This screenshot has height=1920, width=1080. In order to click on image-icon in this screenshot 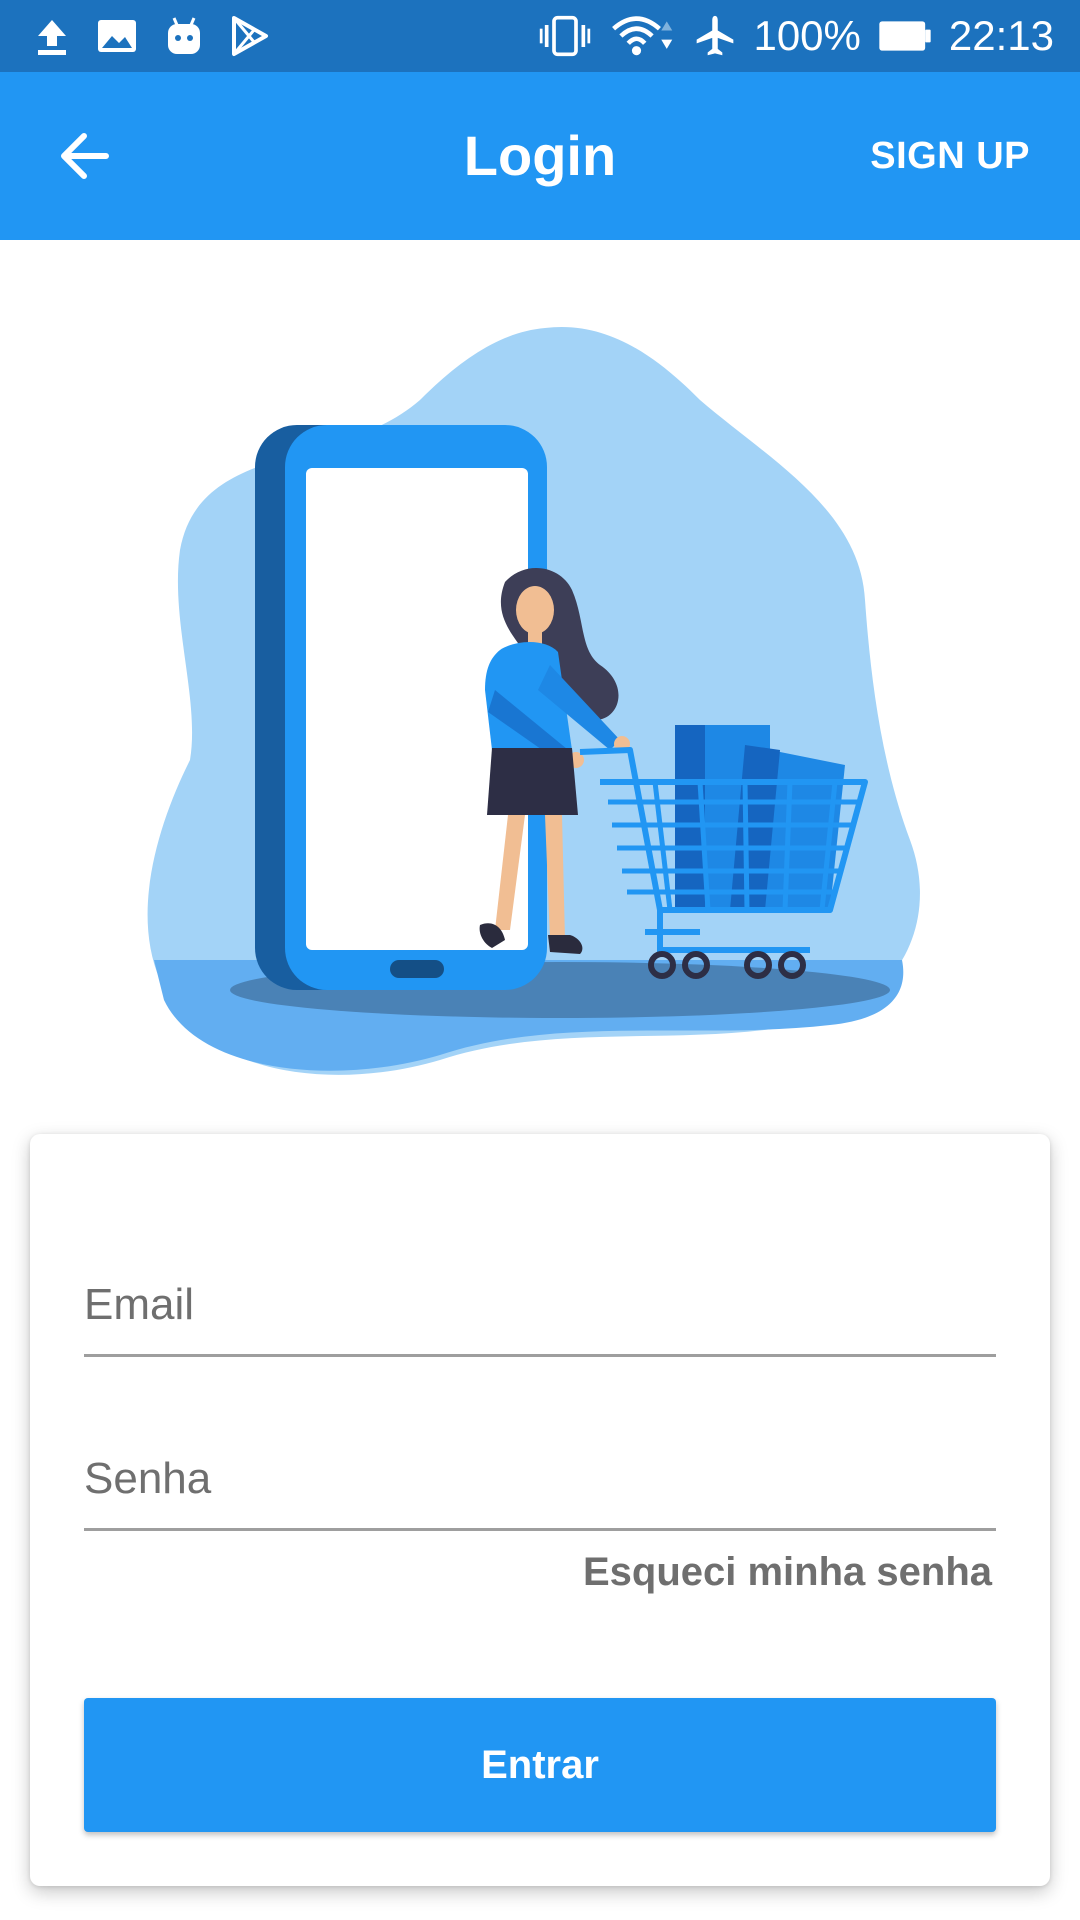, I will do `click(117, 36)`.